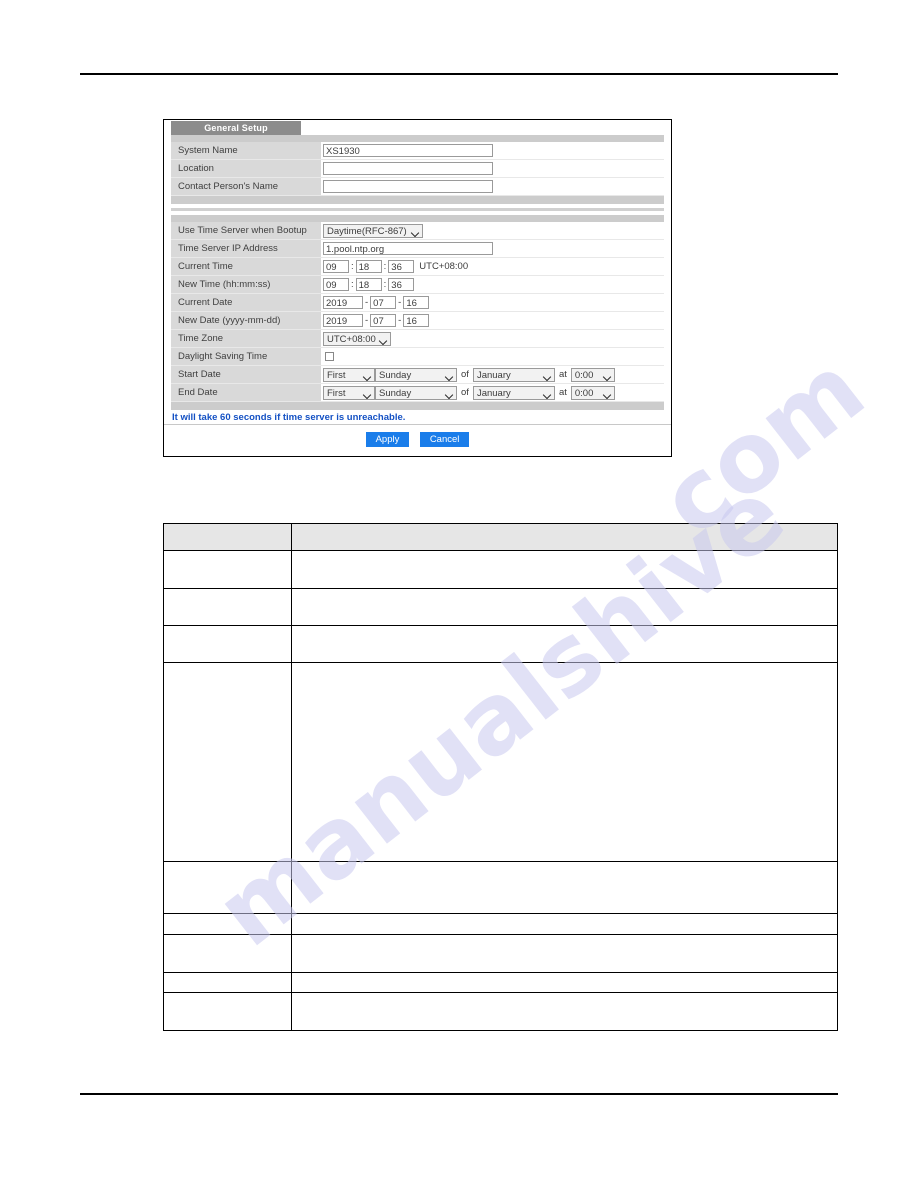 The height and width of the screenshot is (1188, 918). I want to click on row-current-time: Current Time 09 : 18 : 36 UTC+08:00, so click(417, 267).